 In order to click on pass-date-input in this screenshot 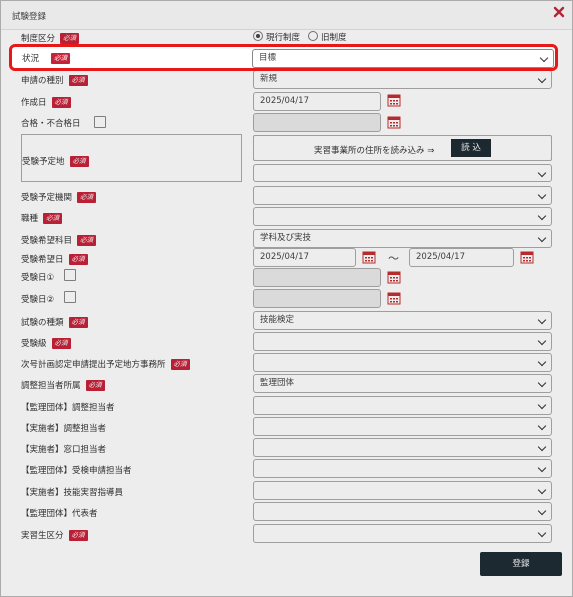, I will do `click(317, 122)`.